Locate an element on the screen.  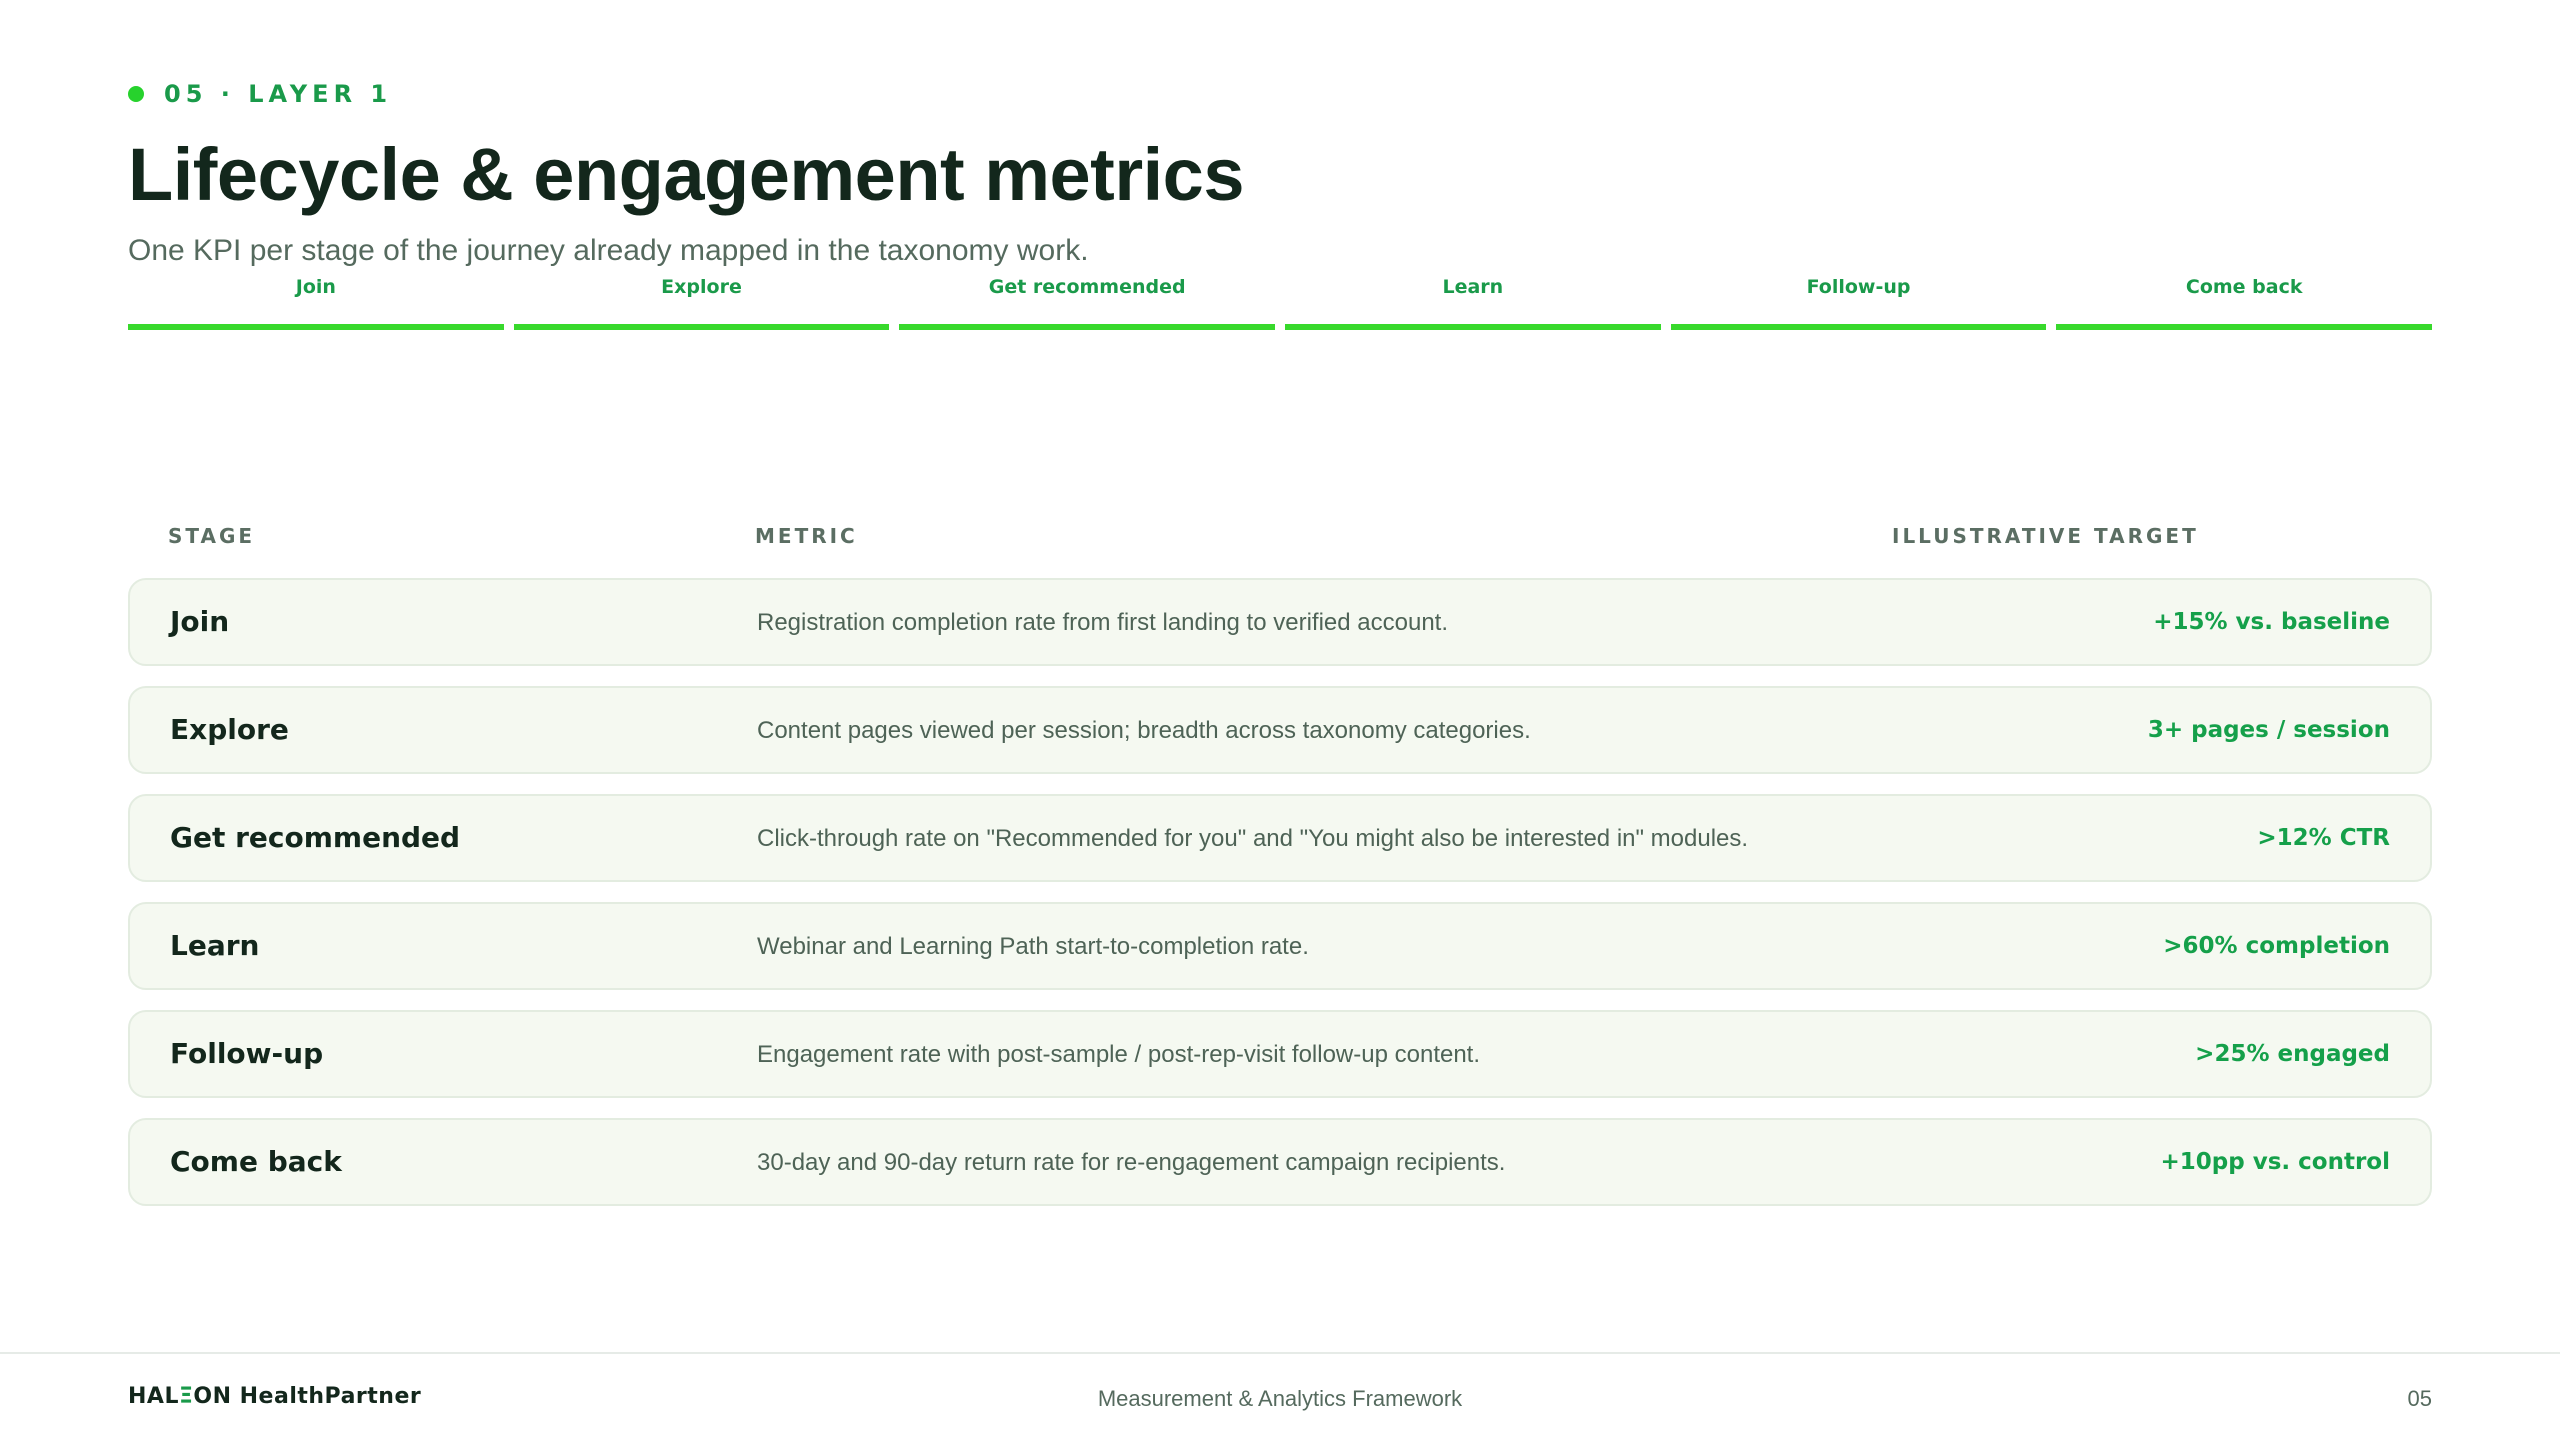
stage-tab-label: Follow-up is located at coordinates (1858, 287).